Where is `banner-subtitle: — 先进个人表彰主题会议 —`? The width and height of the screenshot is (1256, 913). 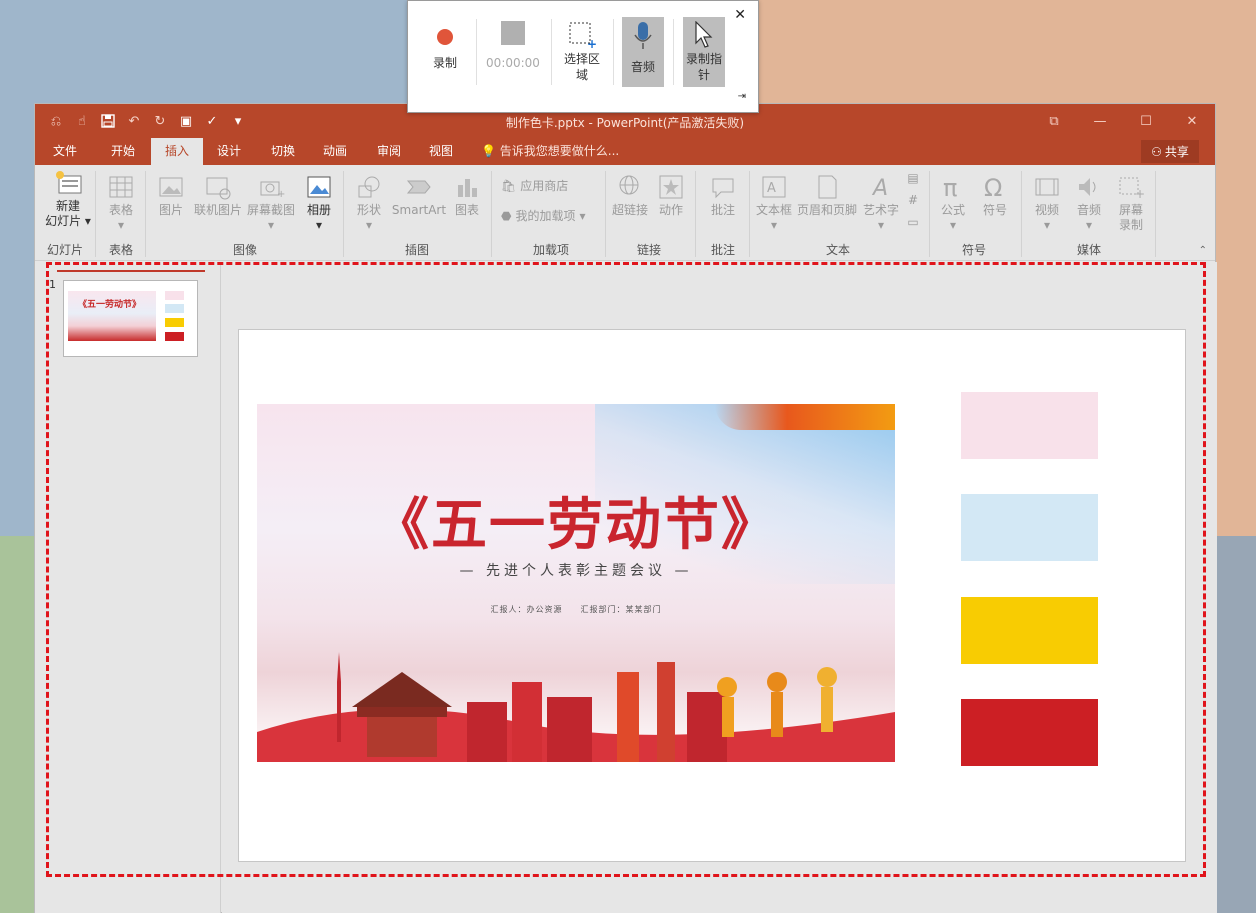
banner-subtitle: — 先进个人表彰主题会议 — is located at coordinates (576, 571).